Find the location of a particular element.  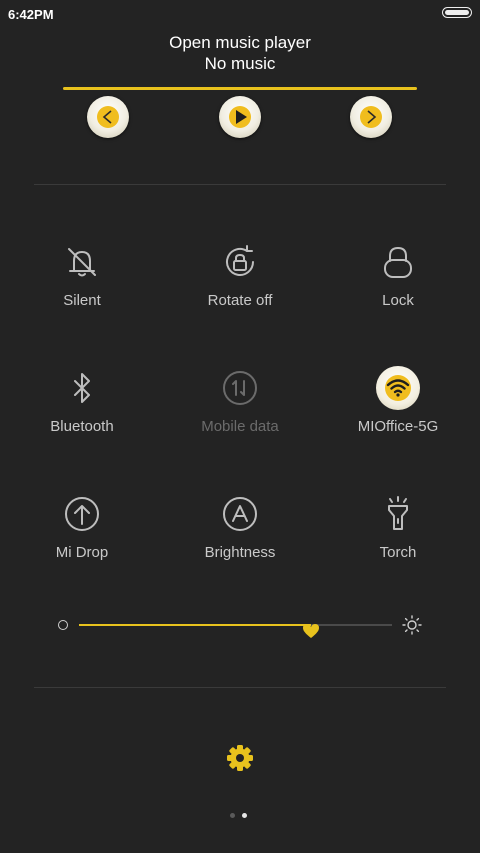

status-time: 6:42PM is located at coordinates (31, 14).